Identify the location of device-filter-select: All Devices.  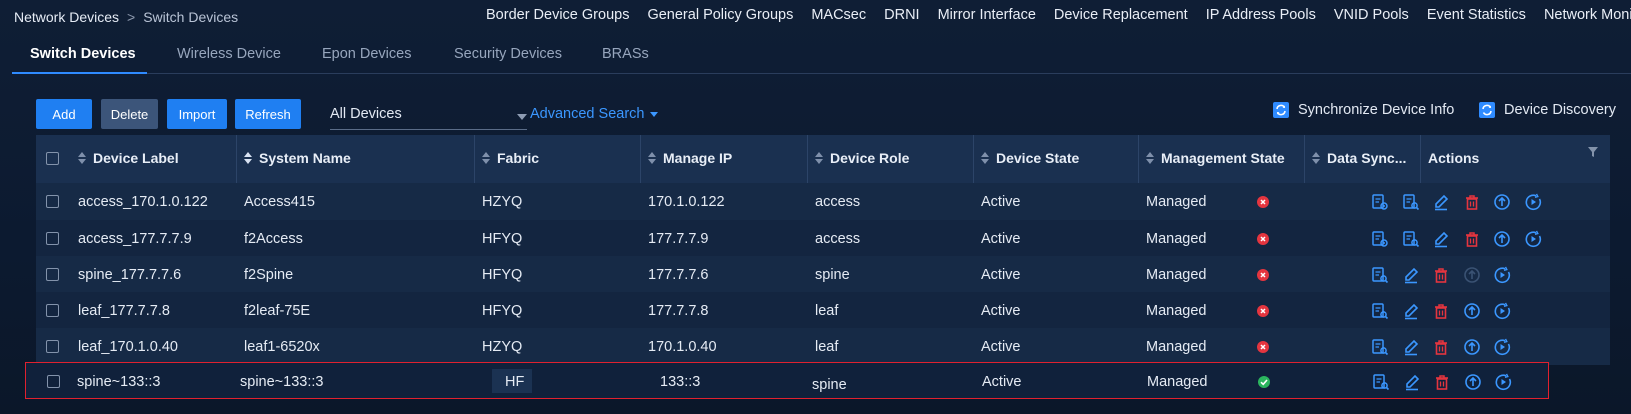
(428, 117).